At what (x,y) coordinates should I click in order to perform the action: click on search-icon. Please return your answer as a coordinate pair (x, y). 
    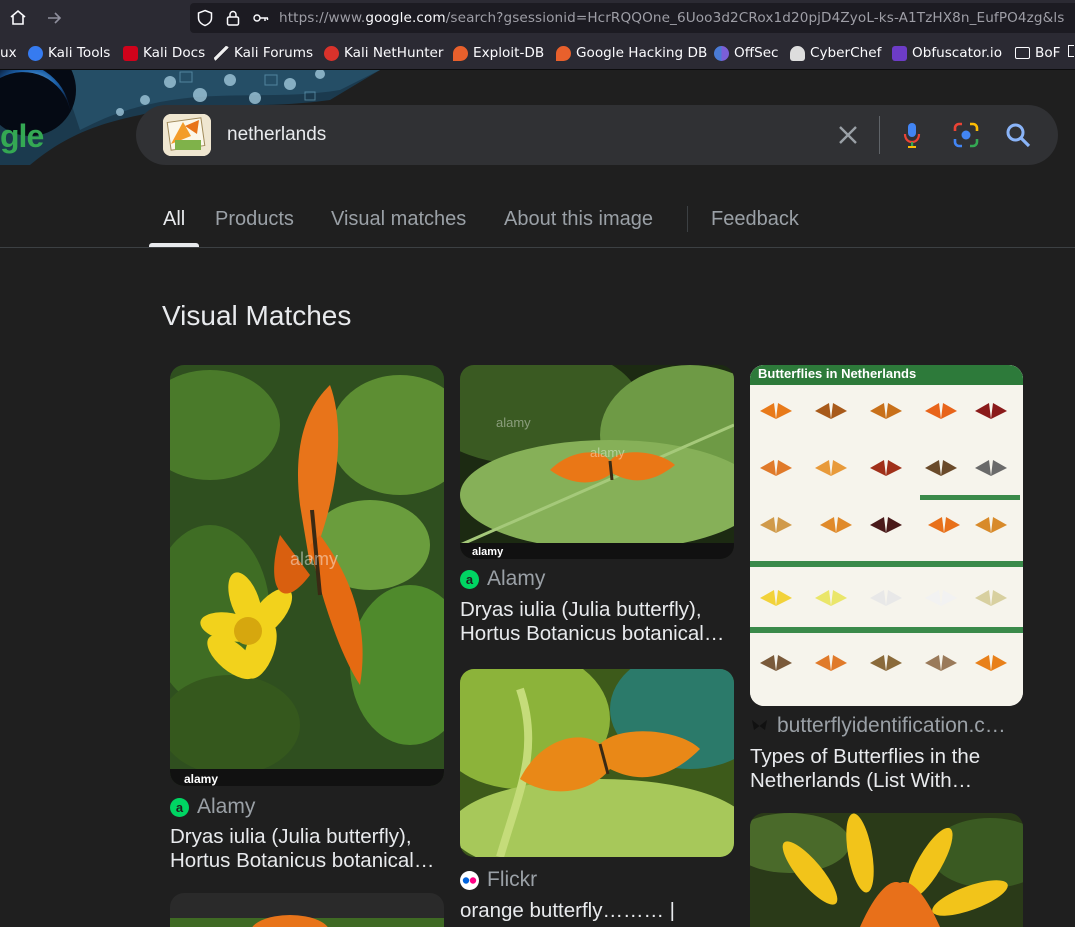
    Looking at the image, I should click on (1018, 135).